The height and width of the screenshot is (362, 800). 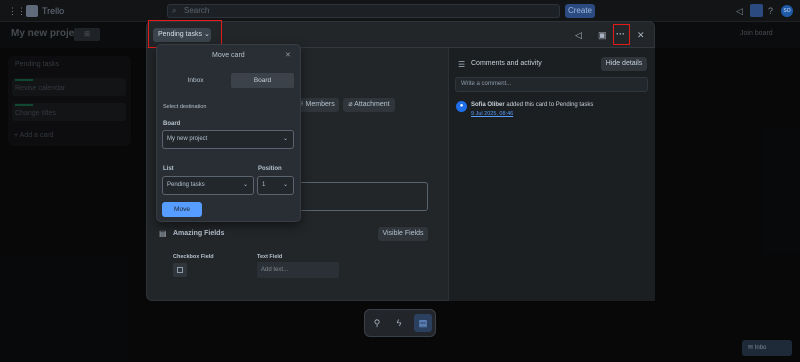 What do you see at coordinates (187, 139) in the screenshot?
I see `board-select-value: My new project` at bounding box center [187, 139].